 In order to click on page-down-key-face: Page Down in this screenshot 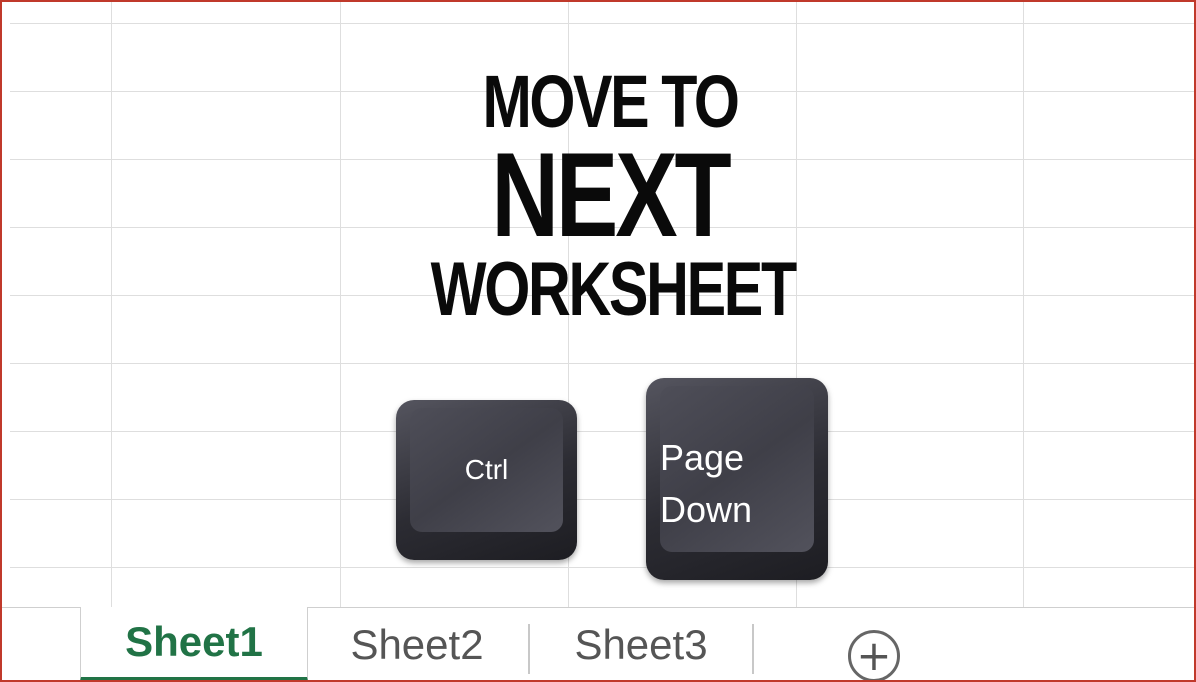, I will do `click(737, 469)`.